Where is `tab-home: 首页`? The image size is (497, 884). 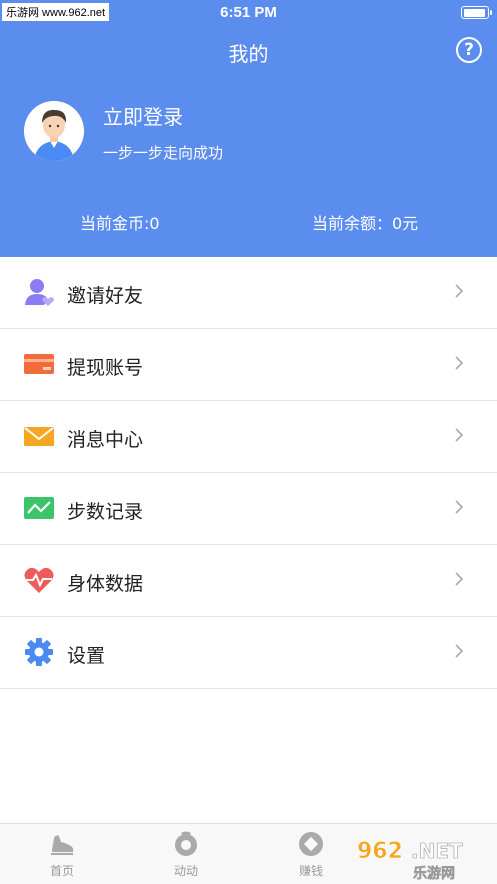
tab-home: 首页 is located at coordinates (62, 854).